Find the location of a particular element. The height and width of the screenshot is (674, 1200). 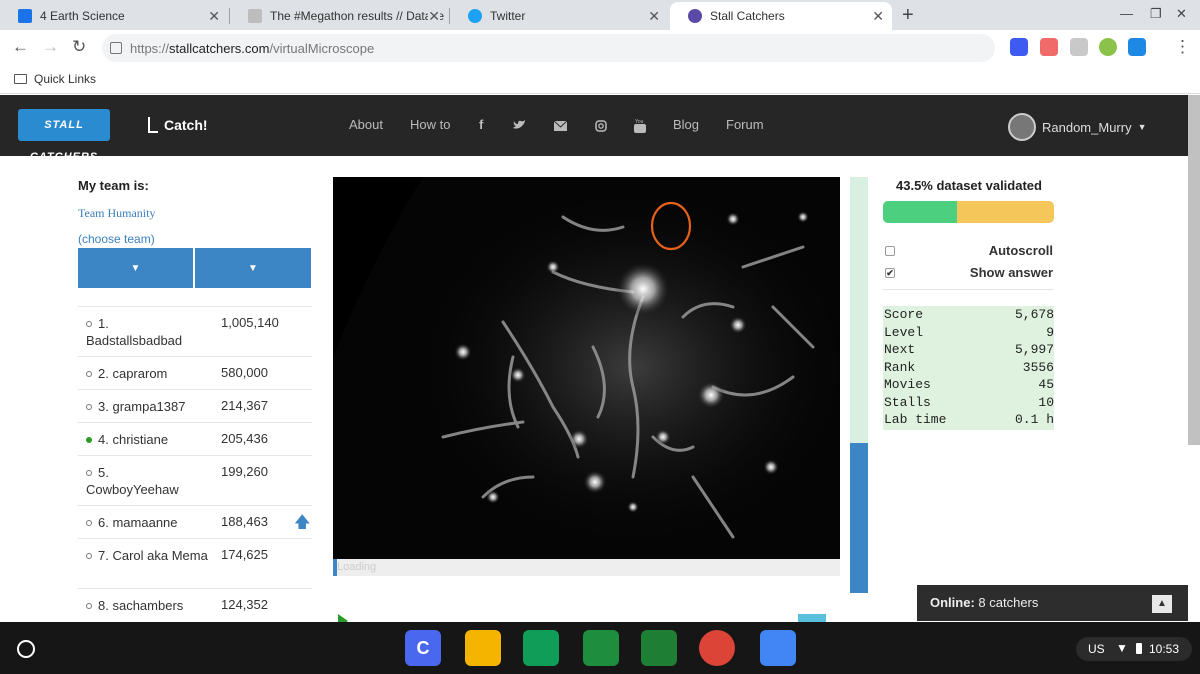

twitter-icon is located at coordinates (519, 125).